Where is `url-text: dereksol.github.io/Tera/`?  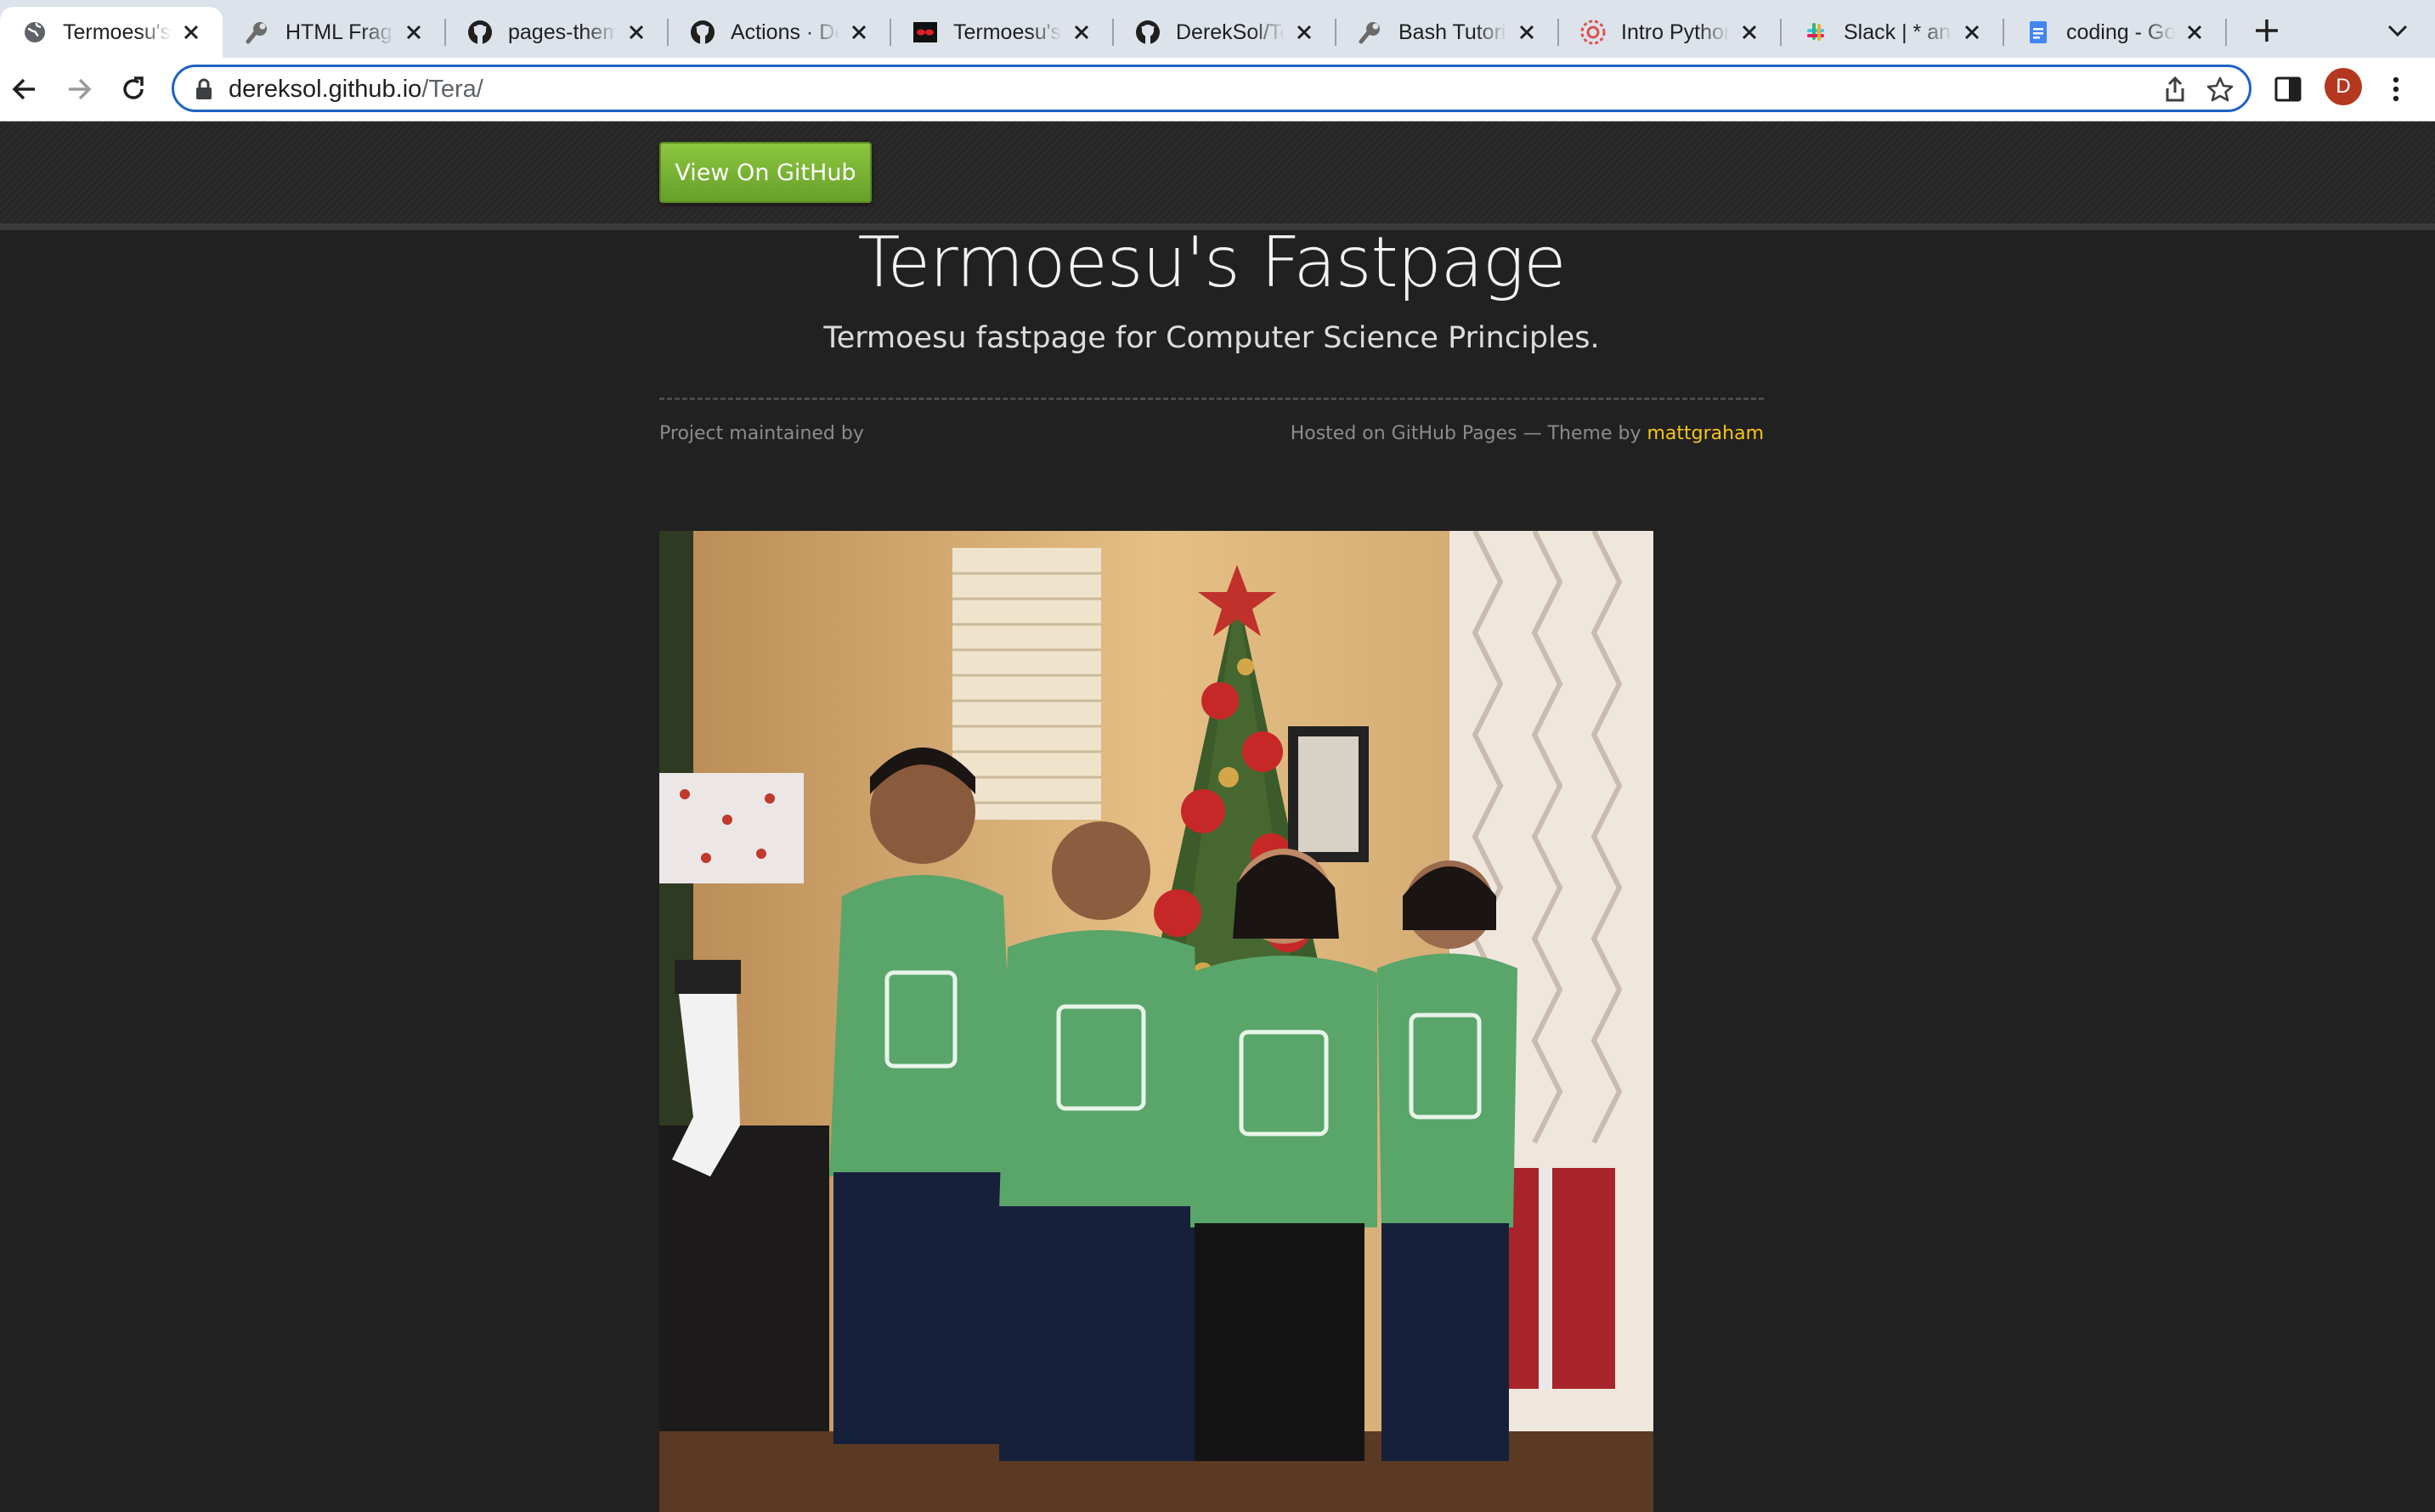
url-text: dereksol.github.io/Tera/ is located at coordinates (356, 90).